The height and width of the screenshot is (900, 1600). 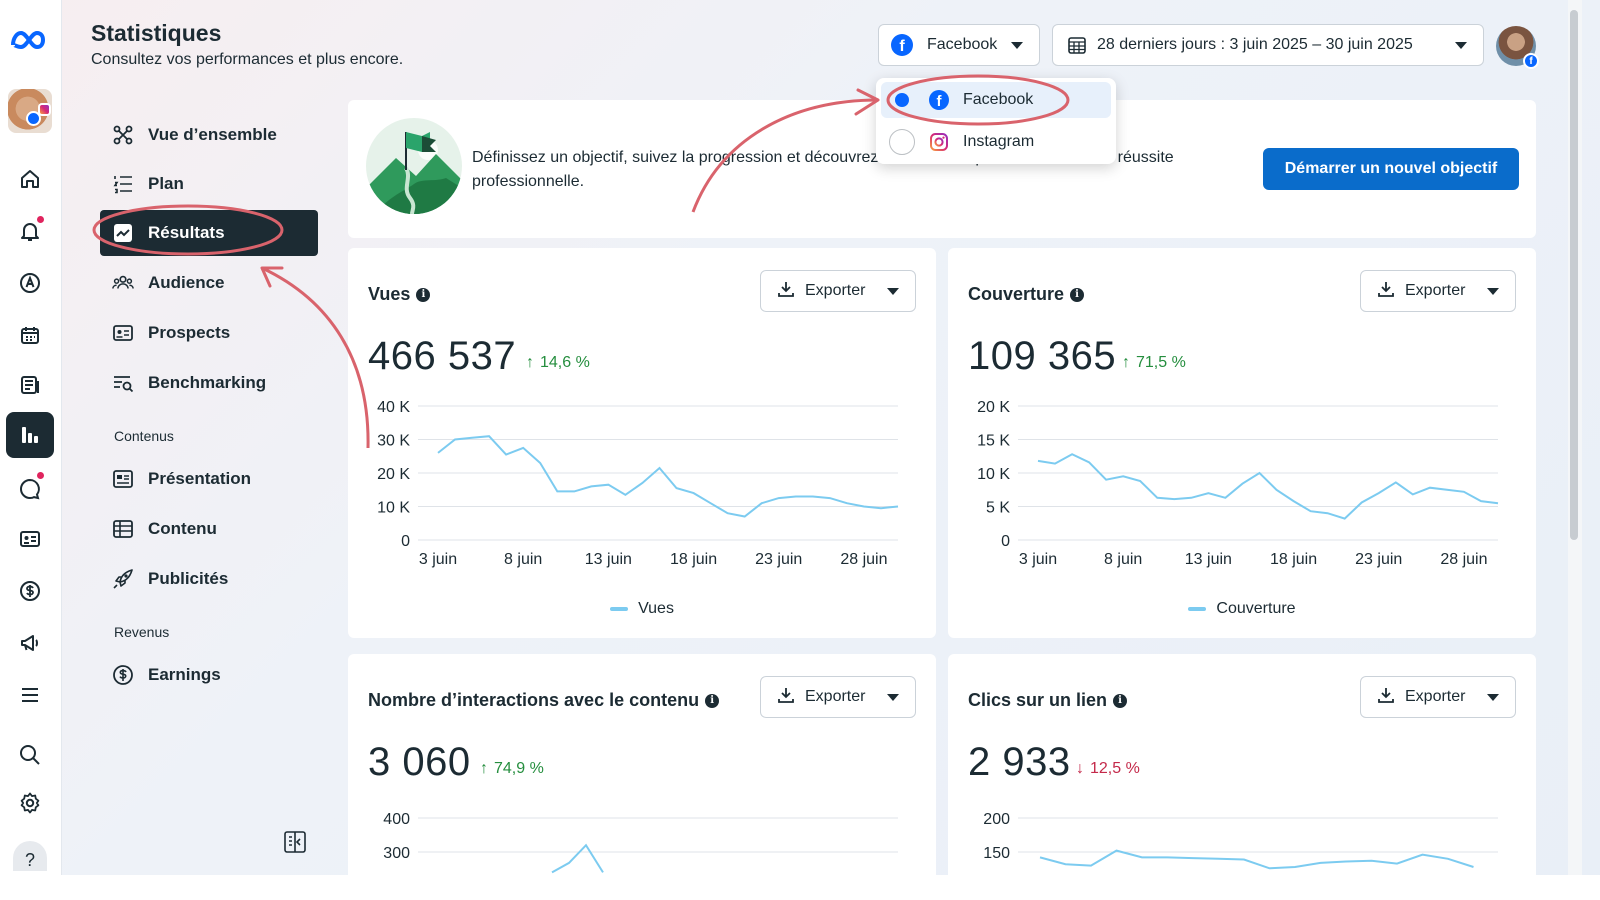 What do you see at coordinates (30, 41) in the screenshot?
I see `meta-logo-icon` at bounding box center [30, 41].